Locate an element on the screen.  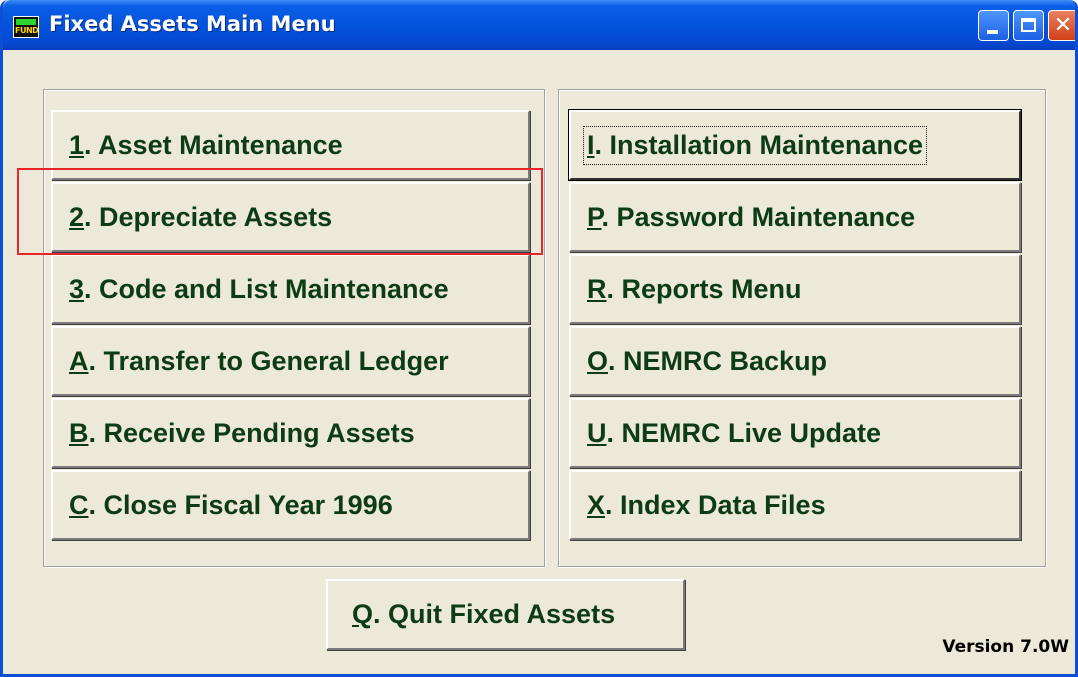
maximize-icon is located at coordinates (1028, 25).